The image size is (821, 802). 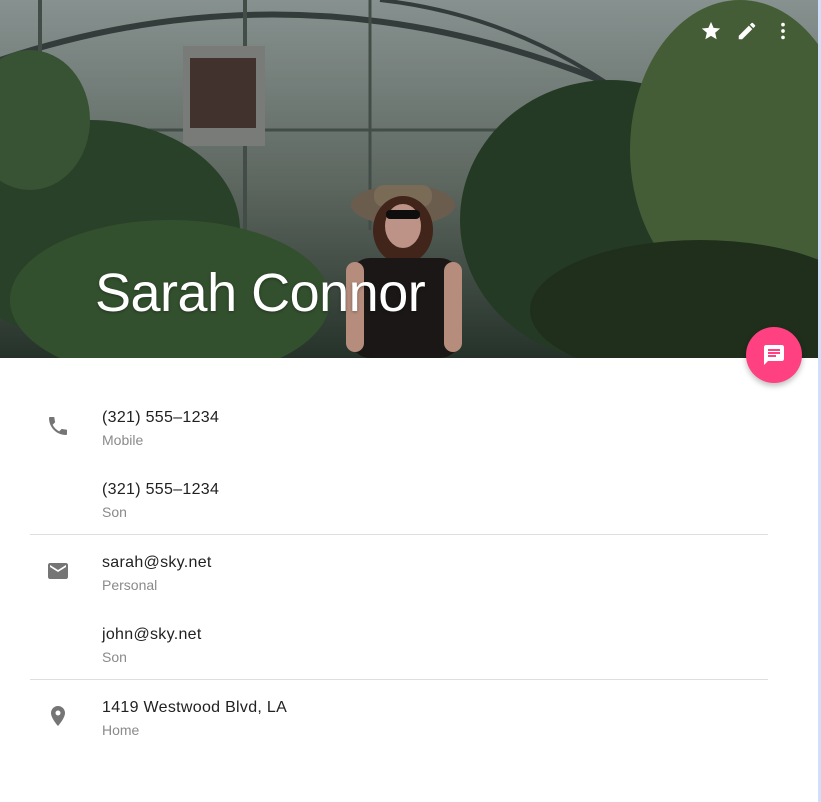 I want to click on list-item: sarah@sky.net Personal, so click(x=409, y=548).